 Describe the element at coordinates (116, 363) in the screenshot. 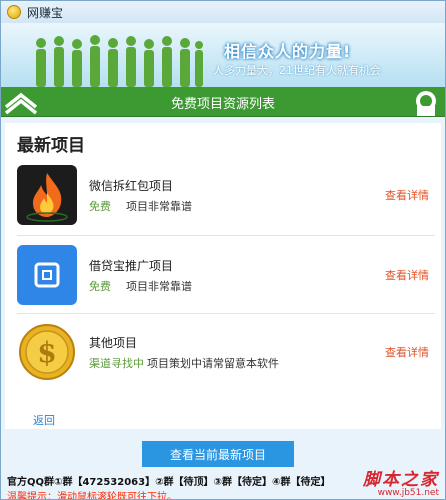

I see `item-tag: 渠道寻找中` at that location.